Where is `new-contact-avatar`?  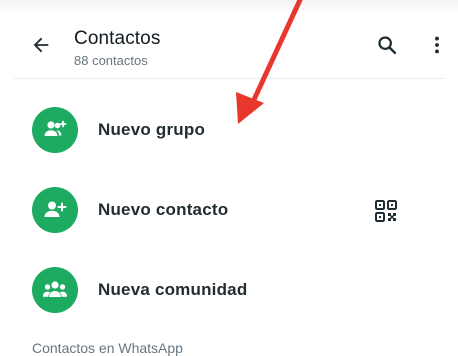 new-contact-avatar is located at coordinates (55, 210).